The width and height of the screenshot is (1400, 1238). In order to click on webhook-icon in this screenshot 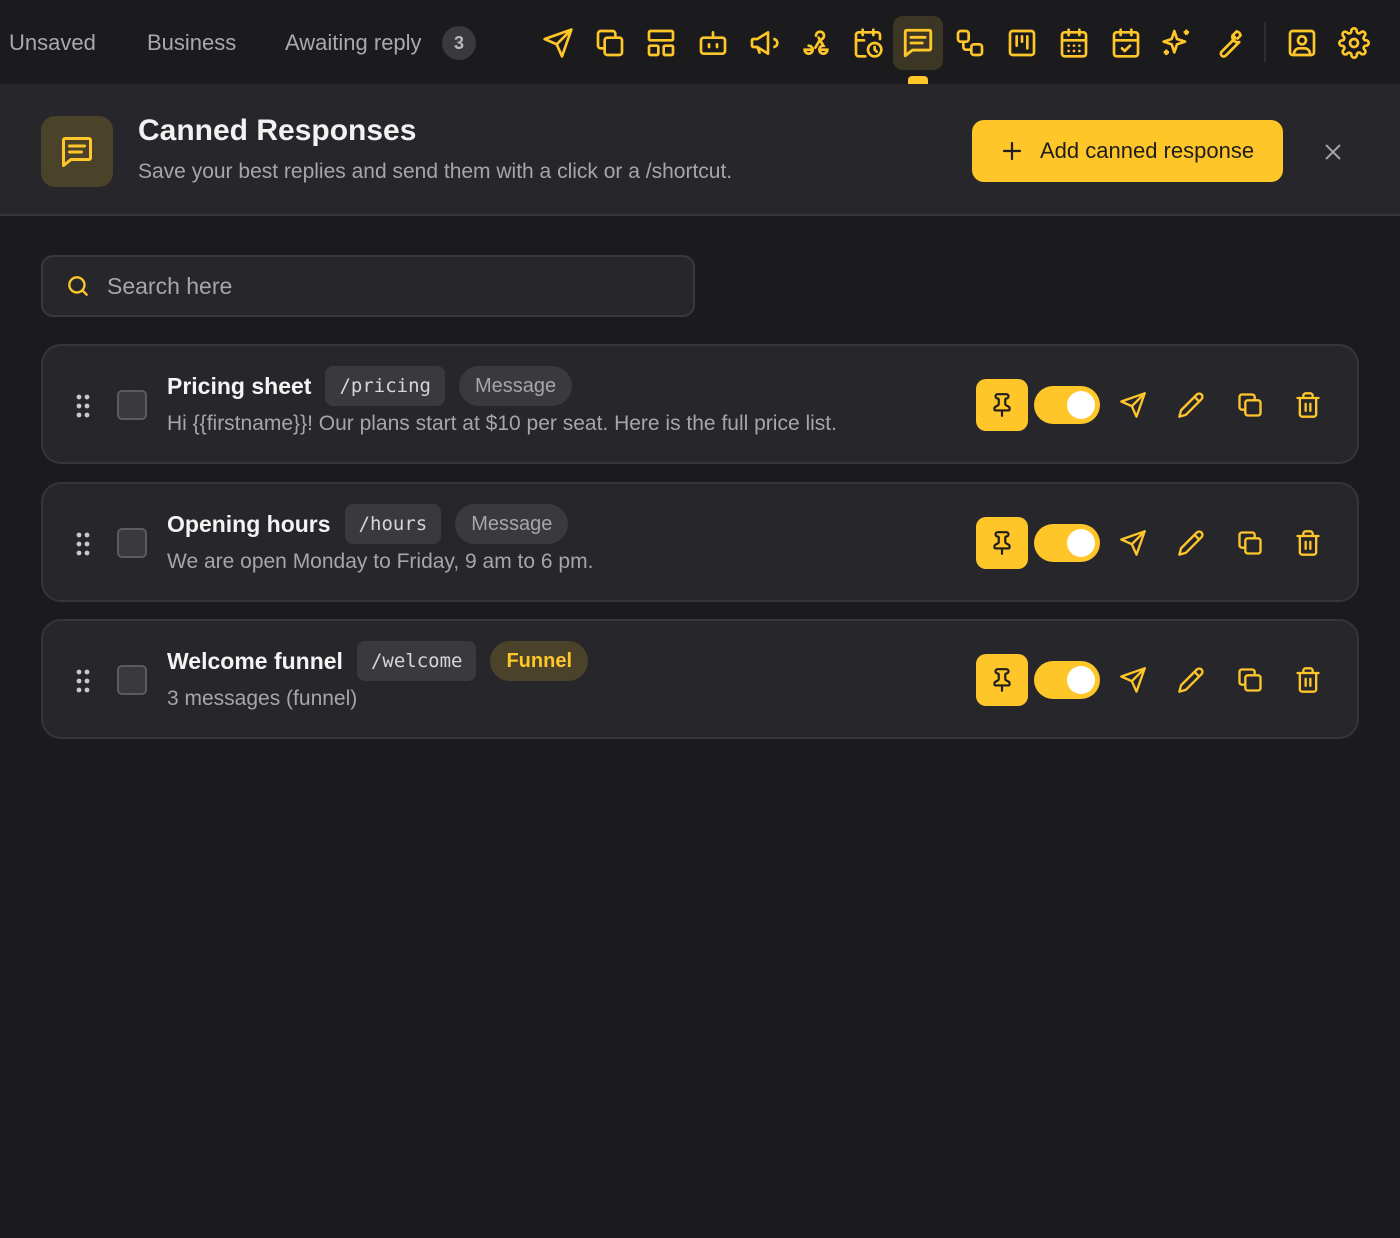, I will do `click(816, 42)`.